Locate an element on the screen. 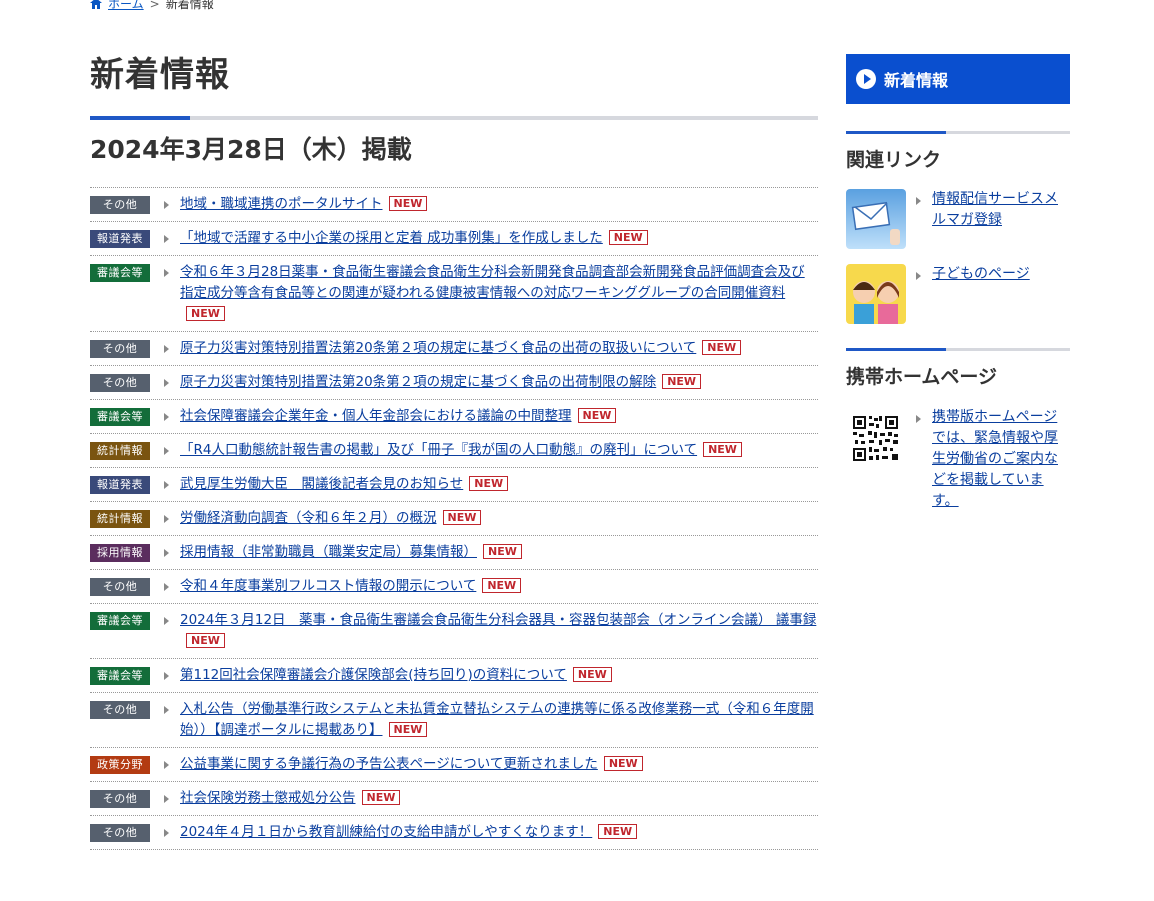  news-link: 「R4人口動態統計報告書の掲載」及び「冊子『我が国の人口動態』の廃刊」について is located at coordinates (438, 450).